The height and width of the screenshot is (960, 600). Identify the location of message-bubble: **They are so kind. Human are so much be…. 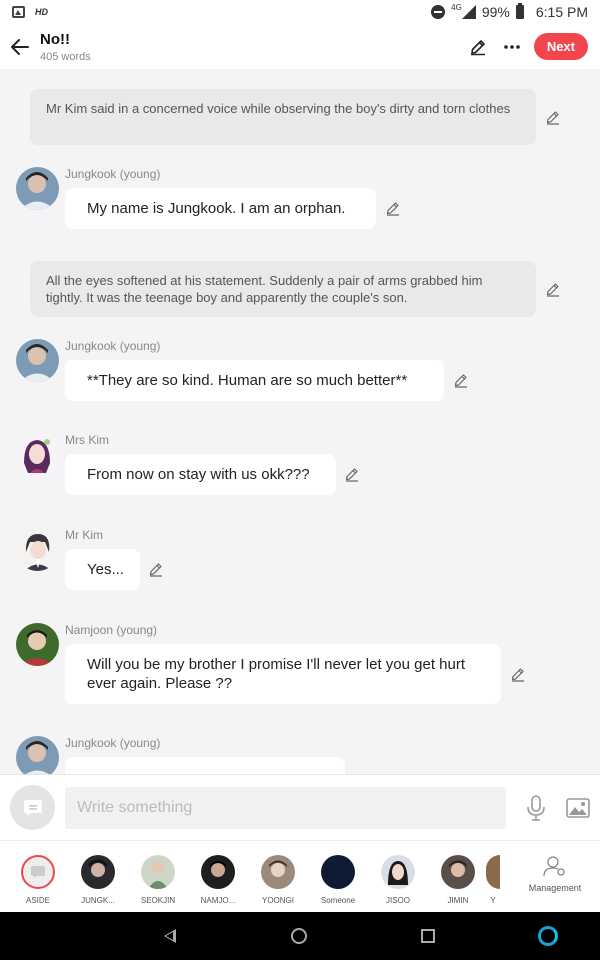
(254, 380).